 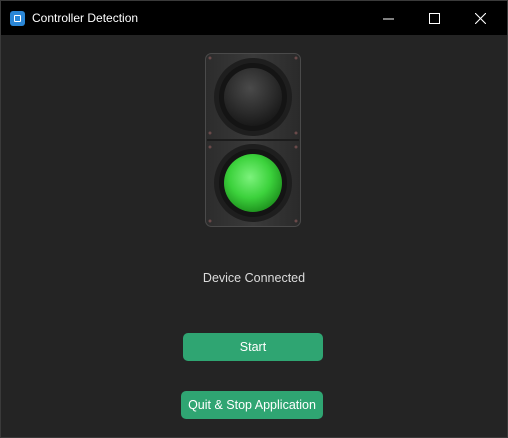 What do you see at coordinates (253, 140) in the screenshot?
I see `traffic-light-icon` at bounding box center [253, 140].